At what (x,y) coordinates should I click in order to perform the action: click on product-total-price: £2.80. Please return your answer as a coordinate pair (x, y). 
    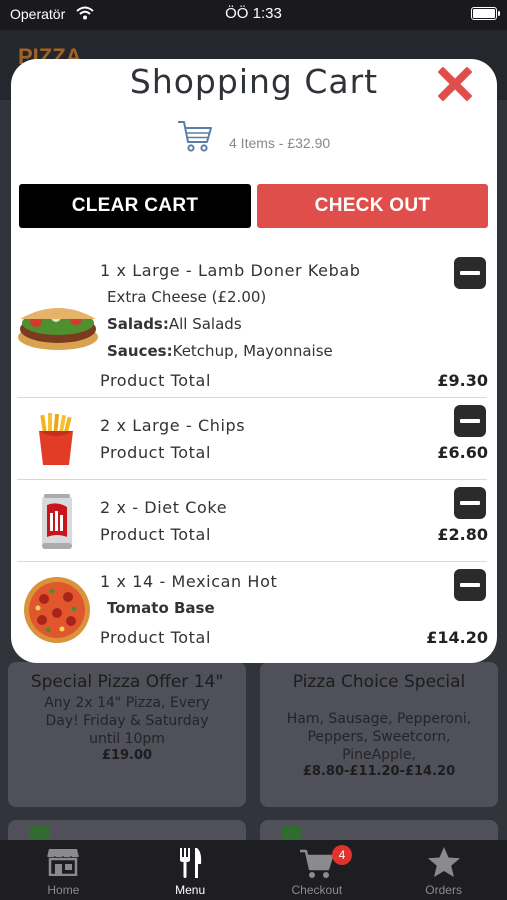
    Looking at the image, I should click on (462, 534).